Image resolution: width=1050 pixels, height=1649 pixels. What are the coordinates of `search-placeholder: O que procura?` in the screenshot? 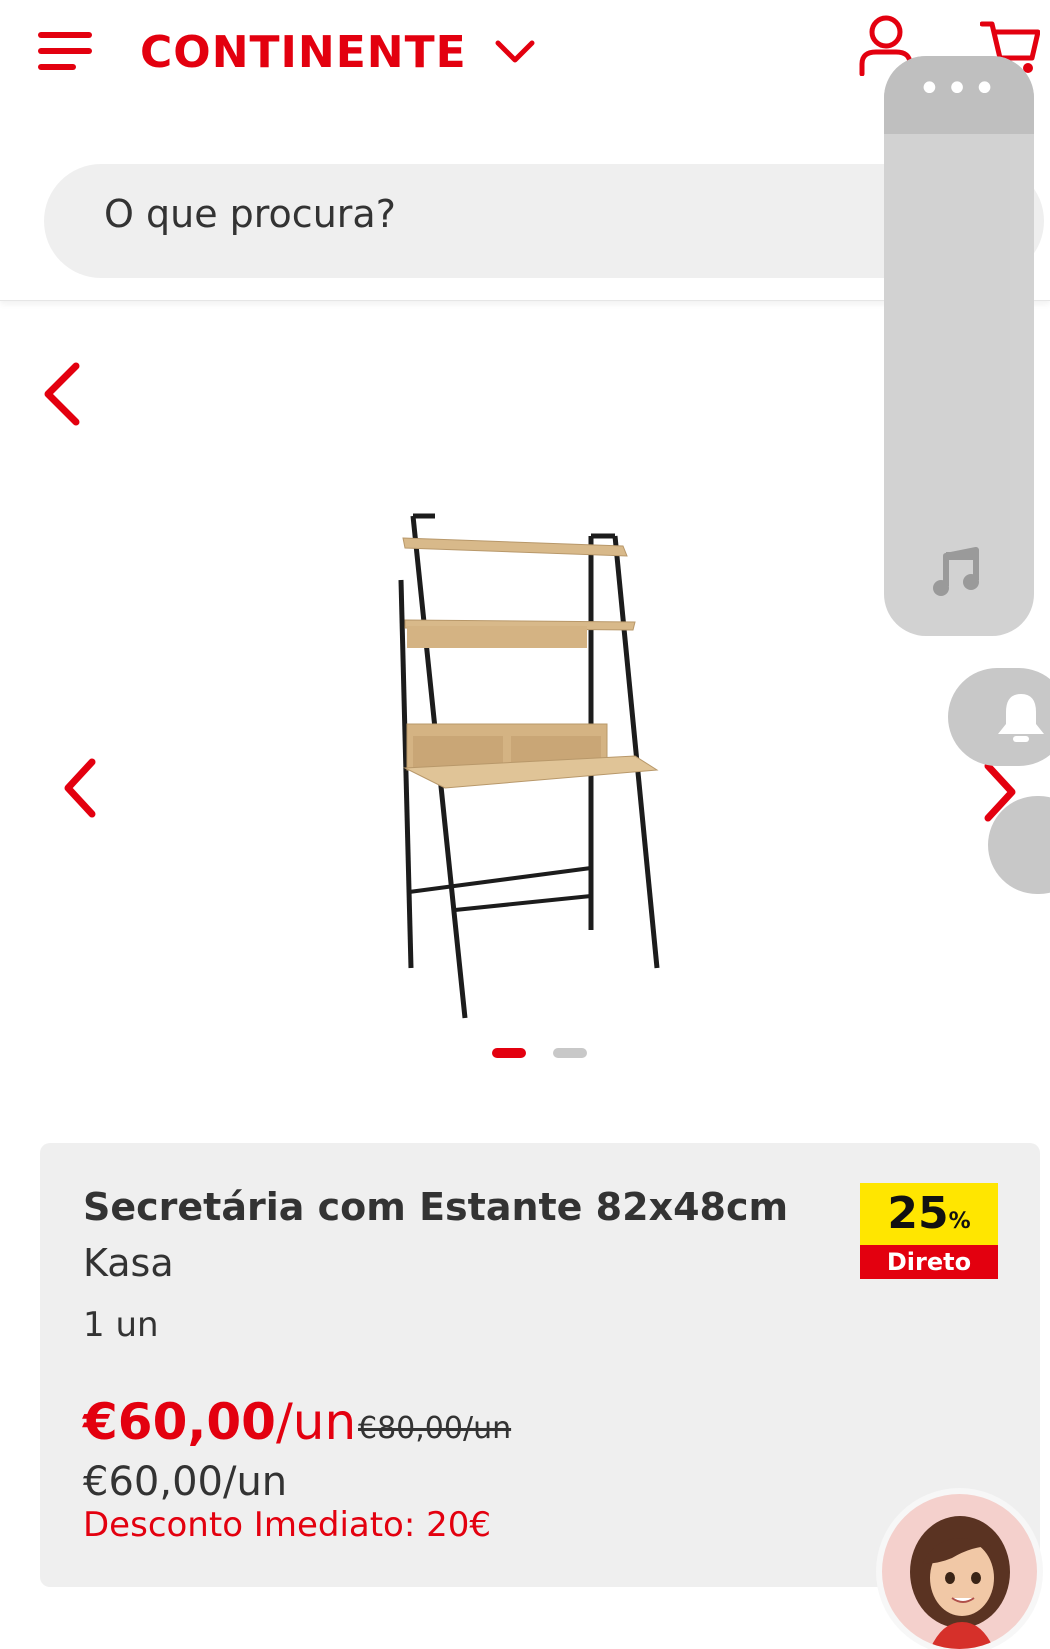 It's located at (250, 214).